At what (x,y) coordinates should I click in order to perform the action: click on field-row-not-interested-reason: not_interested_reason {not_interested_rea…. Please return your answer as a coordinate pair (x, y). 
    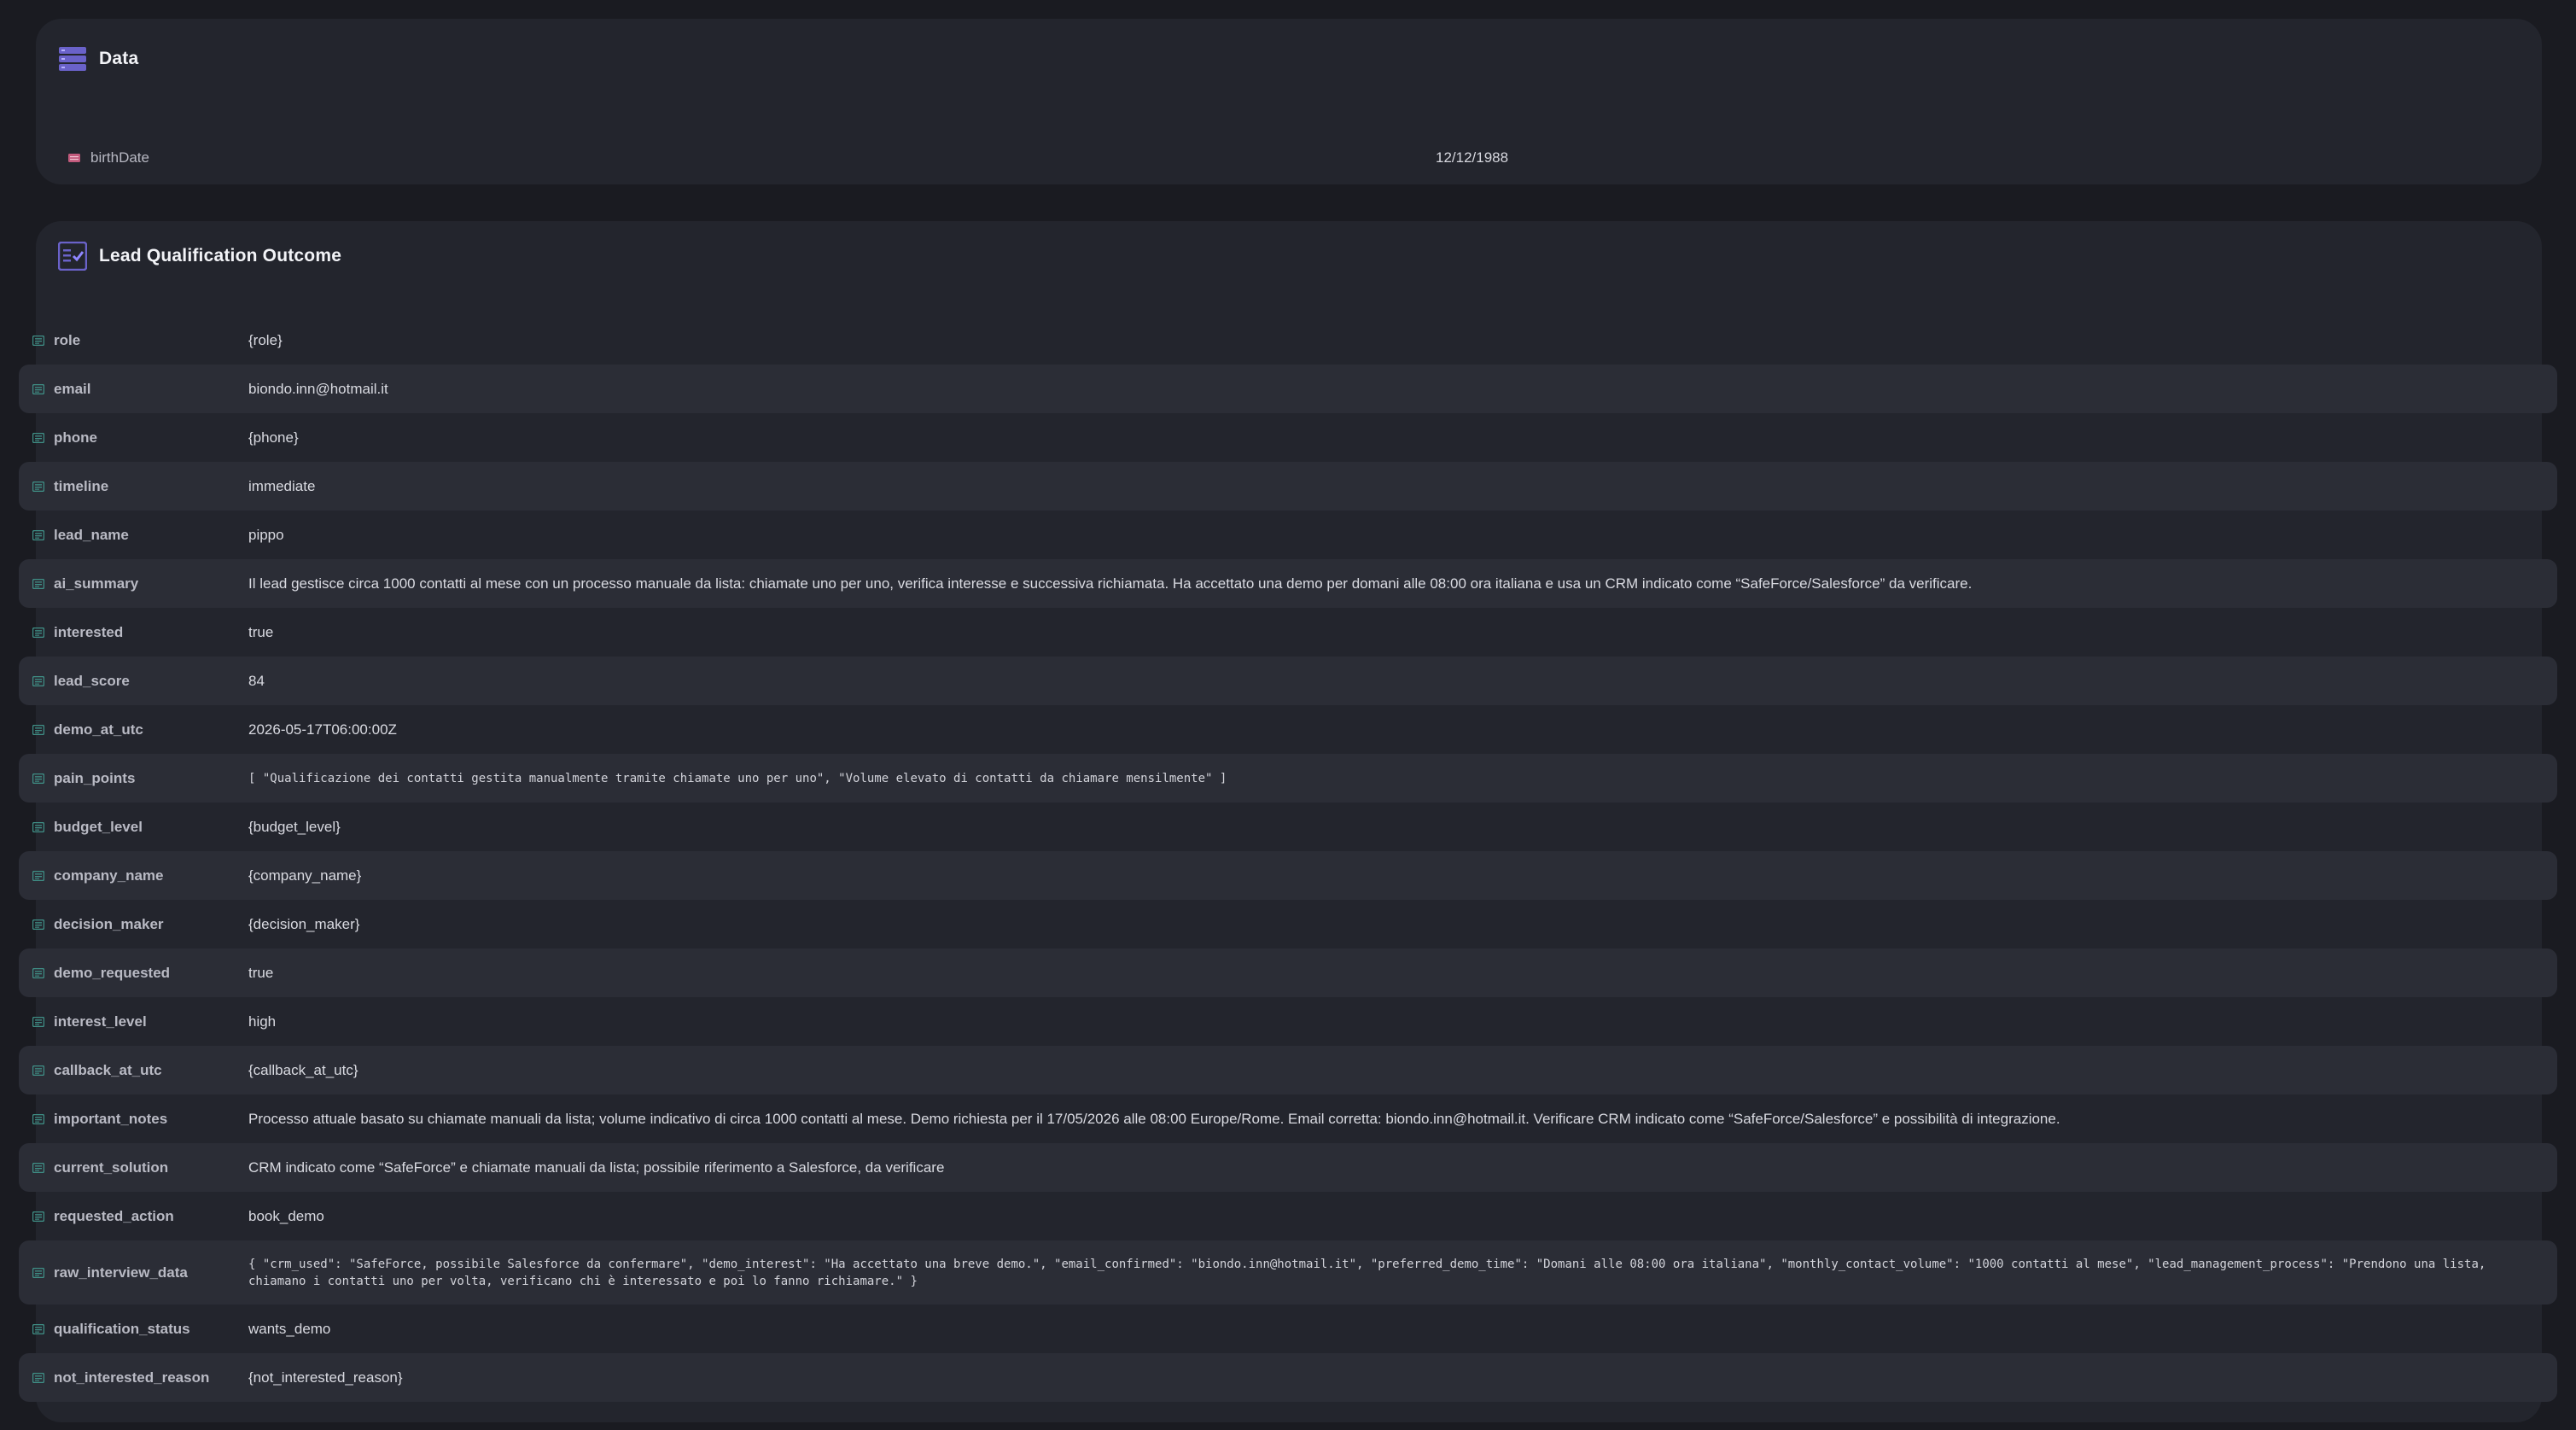
    Looking at the image, I should click on (1288, 1377).